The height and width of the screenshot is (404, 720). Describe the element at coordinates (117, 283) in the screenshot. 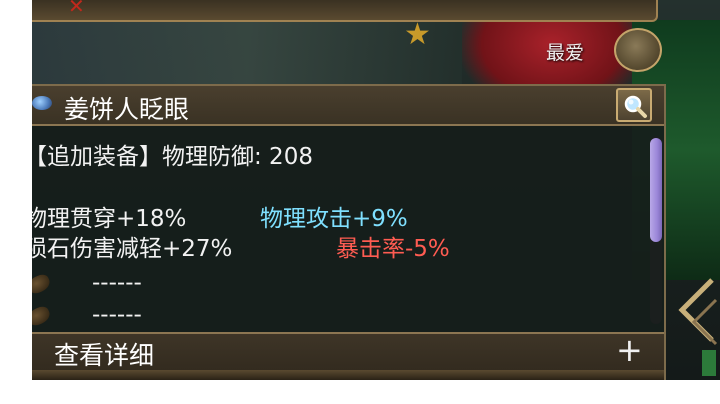

I see `slot-line-1: ------` at that location.